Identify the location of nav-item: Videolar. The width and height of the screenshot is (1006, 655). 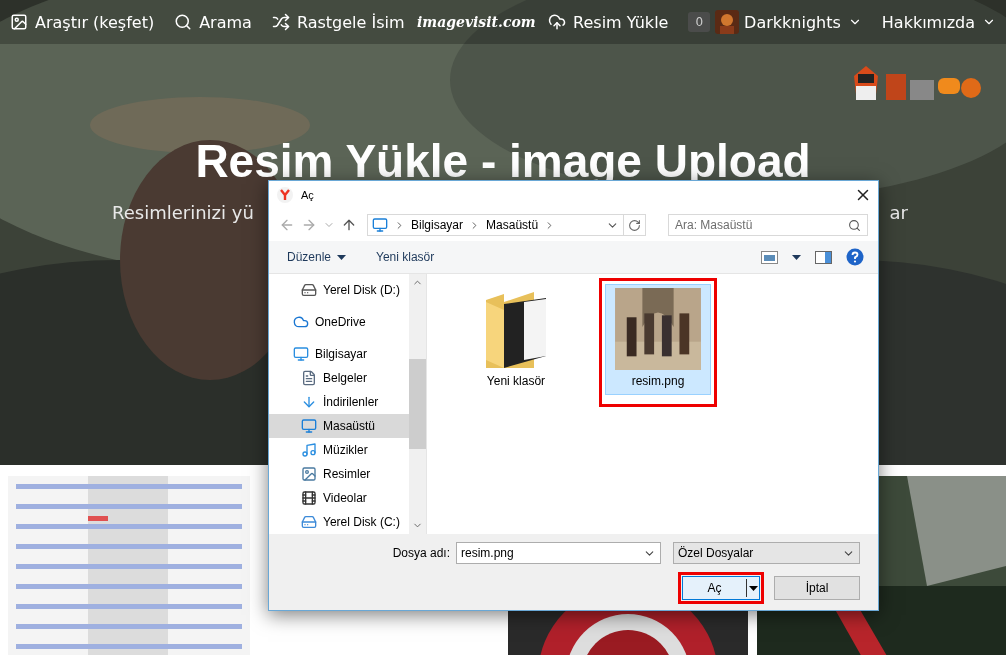
(339, 498).